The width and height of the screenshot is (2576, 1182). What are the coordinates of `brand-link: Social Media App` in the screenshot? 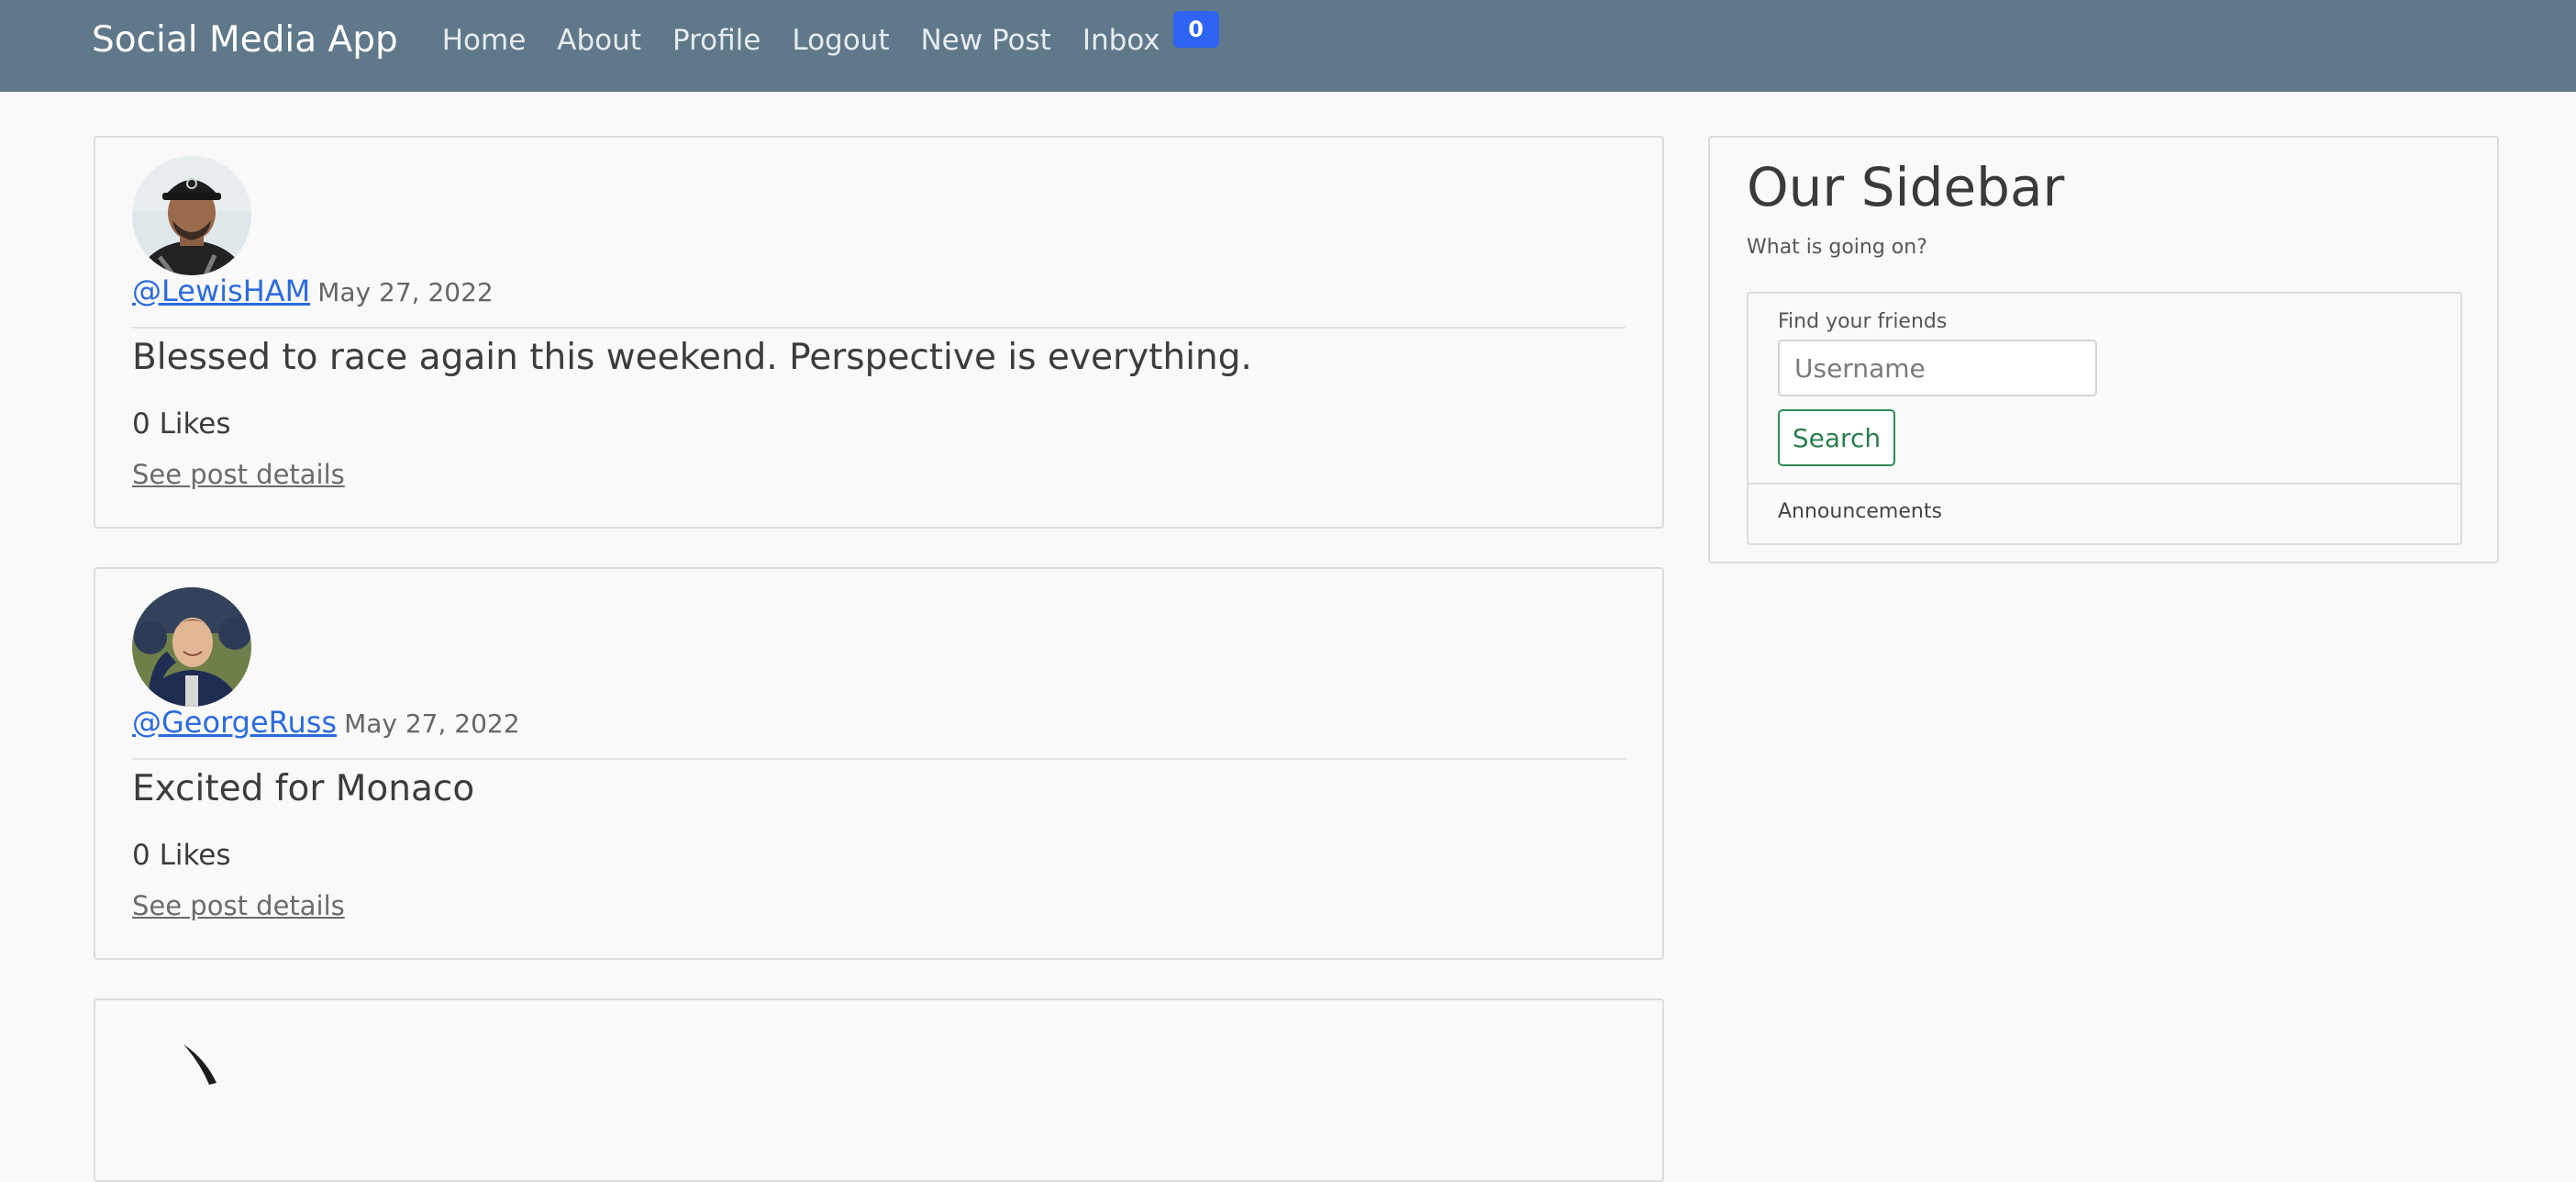 It's located at (245, 40).